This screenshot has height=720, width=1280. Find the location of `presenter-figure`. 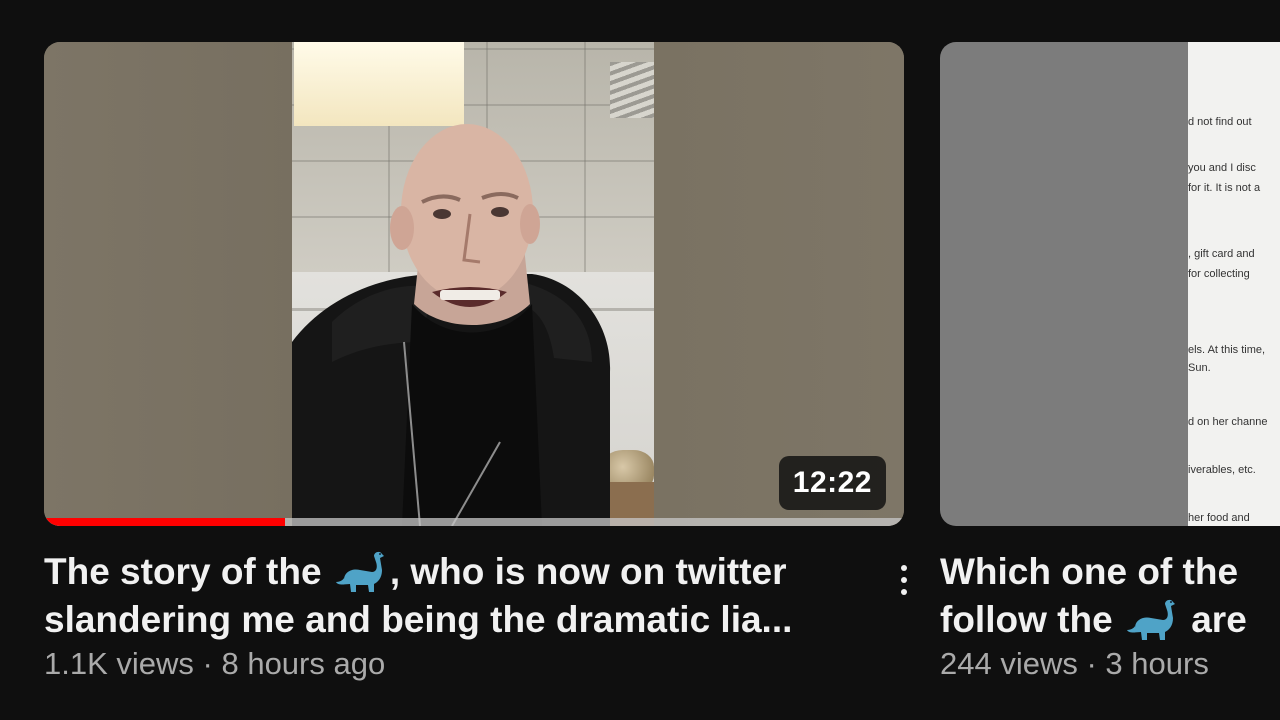

presenter-figure is located at coordinates (451, 325).